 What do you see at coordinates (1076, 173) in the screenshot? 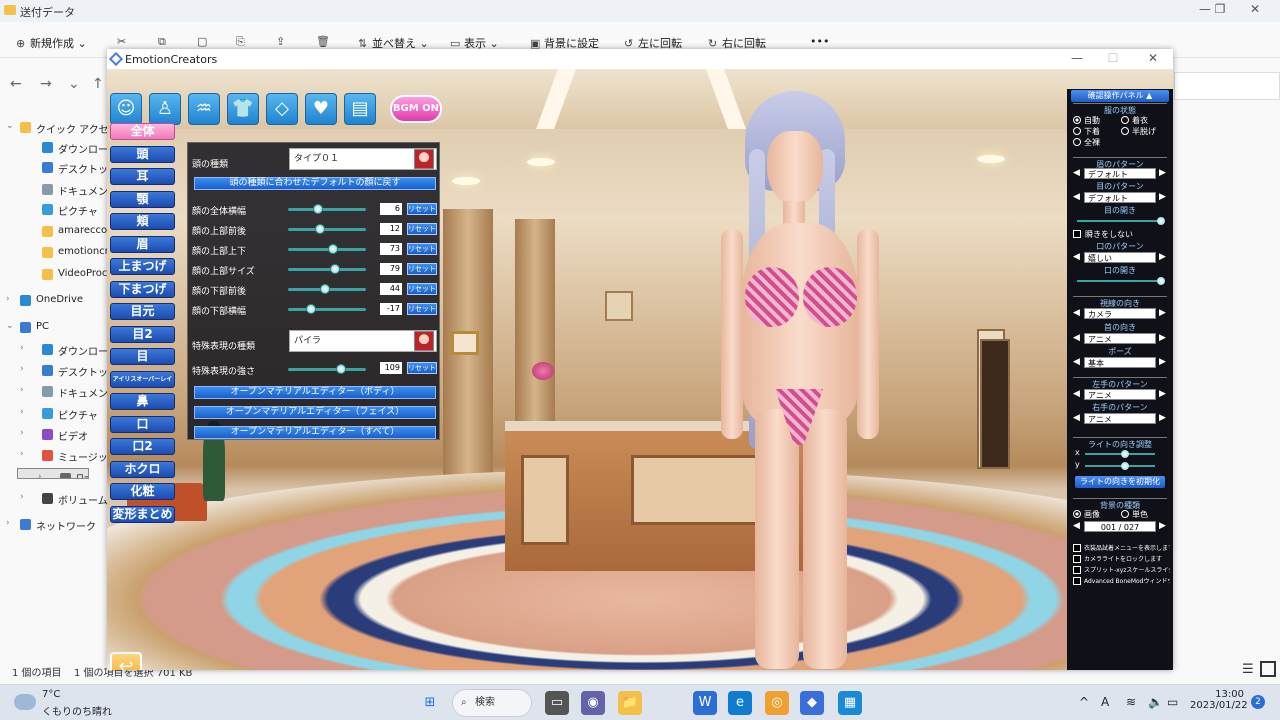
I see `eyebrow-prev-icon: ◀` at bounding box center [1076, 173].